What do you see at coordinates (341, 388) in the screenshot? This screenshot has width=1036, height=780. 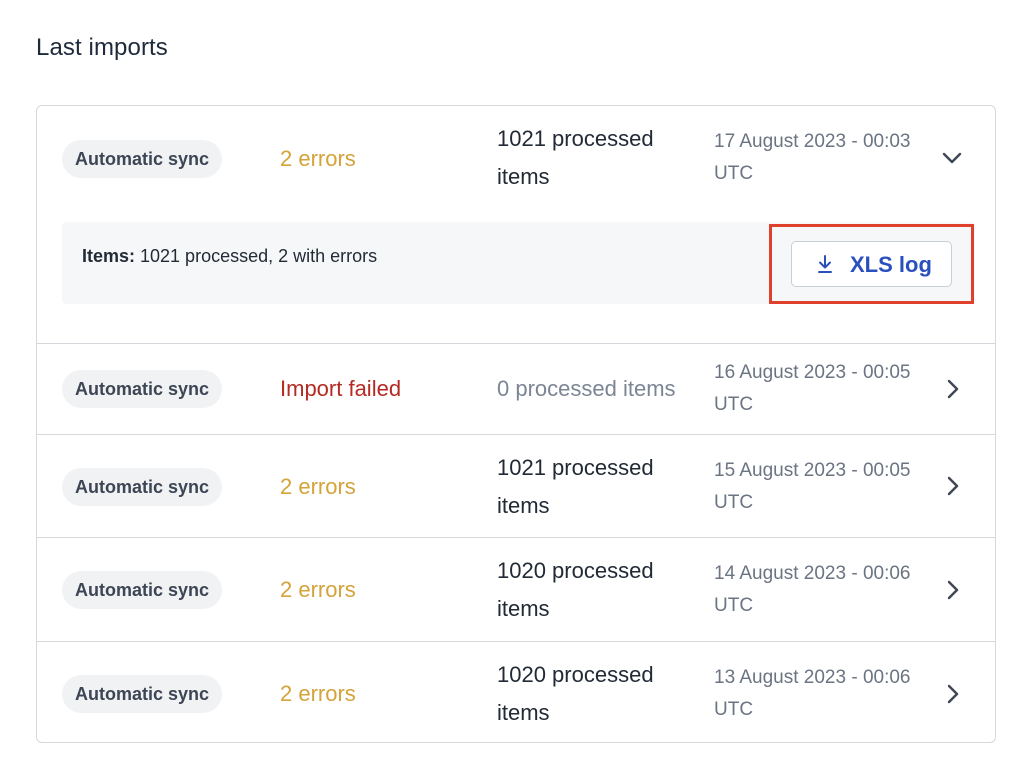 I see `status-text: Import failed` at bounding box center [341, 388].